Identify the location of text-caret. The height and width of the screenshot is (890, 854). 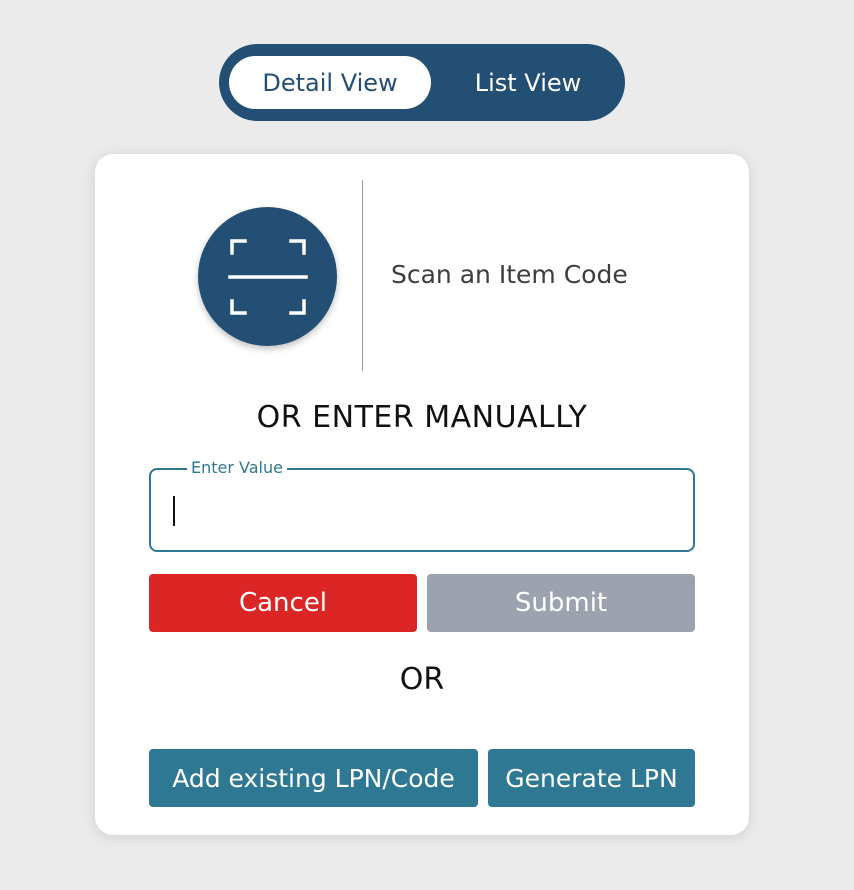
(174, 511).